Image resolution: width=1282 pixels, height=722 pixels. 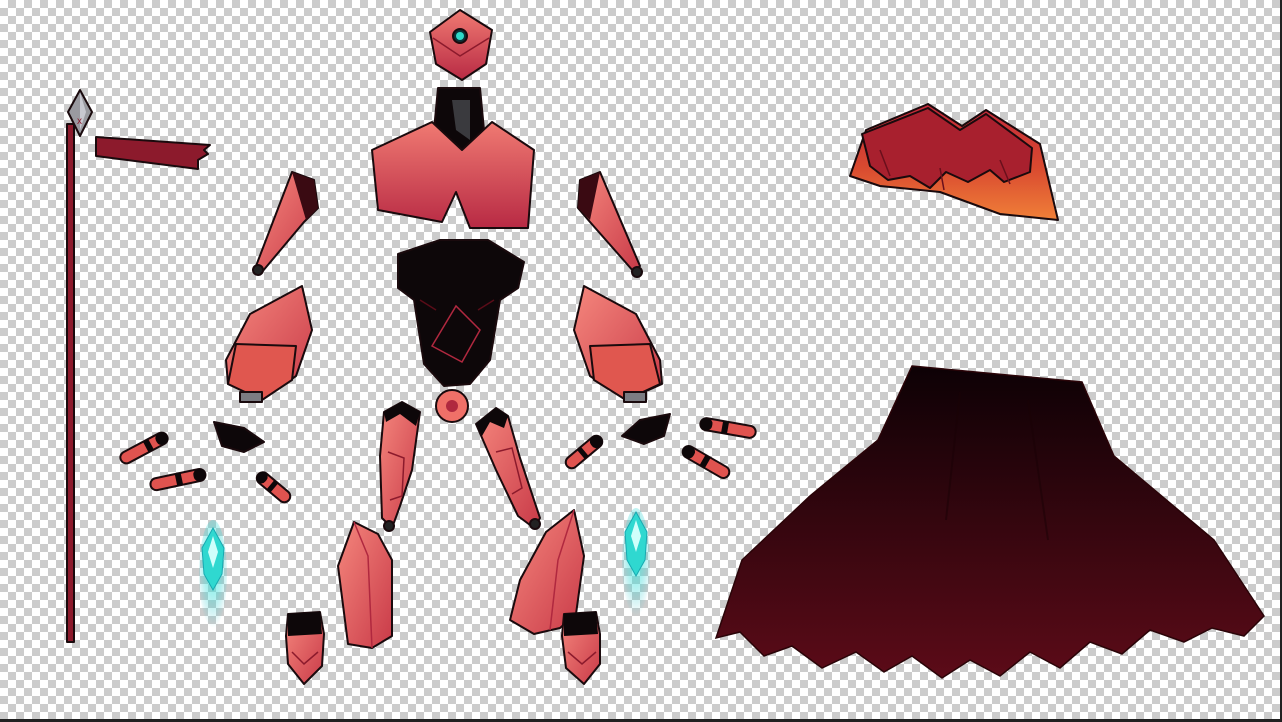 I want to click on upper-arm-right, so click(x=610, y=224).